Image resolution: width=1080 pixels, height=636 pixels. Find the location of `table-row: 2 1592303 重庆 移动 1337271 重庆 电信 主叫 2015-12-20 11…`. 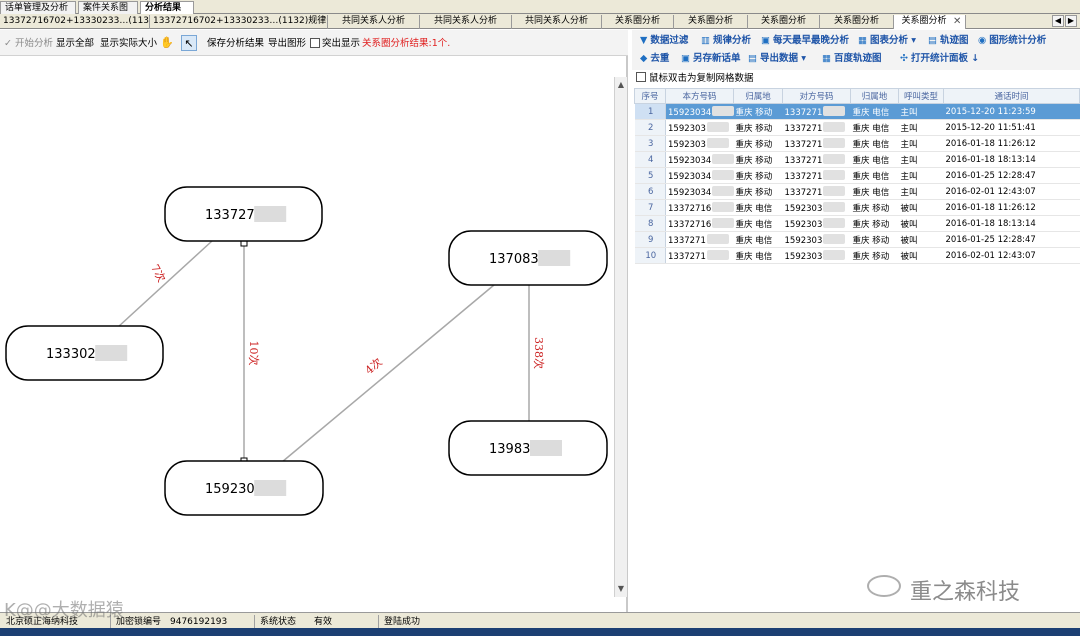

table-row: 2 1592303 重庆 移动 1337271 重庆 电信 主叫 2015-12-20 11… is located at coordinates (857, 127).